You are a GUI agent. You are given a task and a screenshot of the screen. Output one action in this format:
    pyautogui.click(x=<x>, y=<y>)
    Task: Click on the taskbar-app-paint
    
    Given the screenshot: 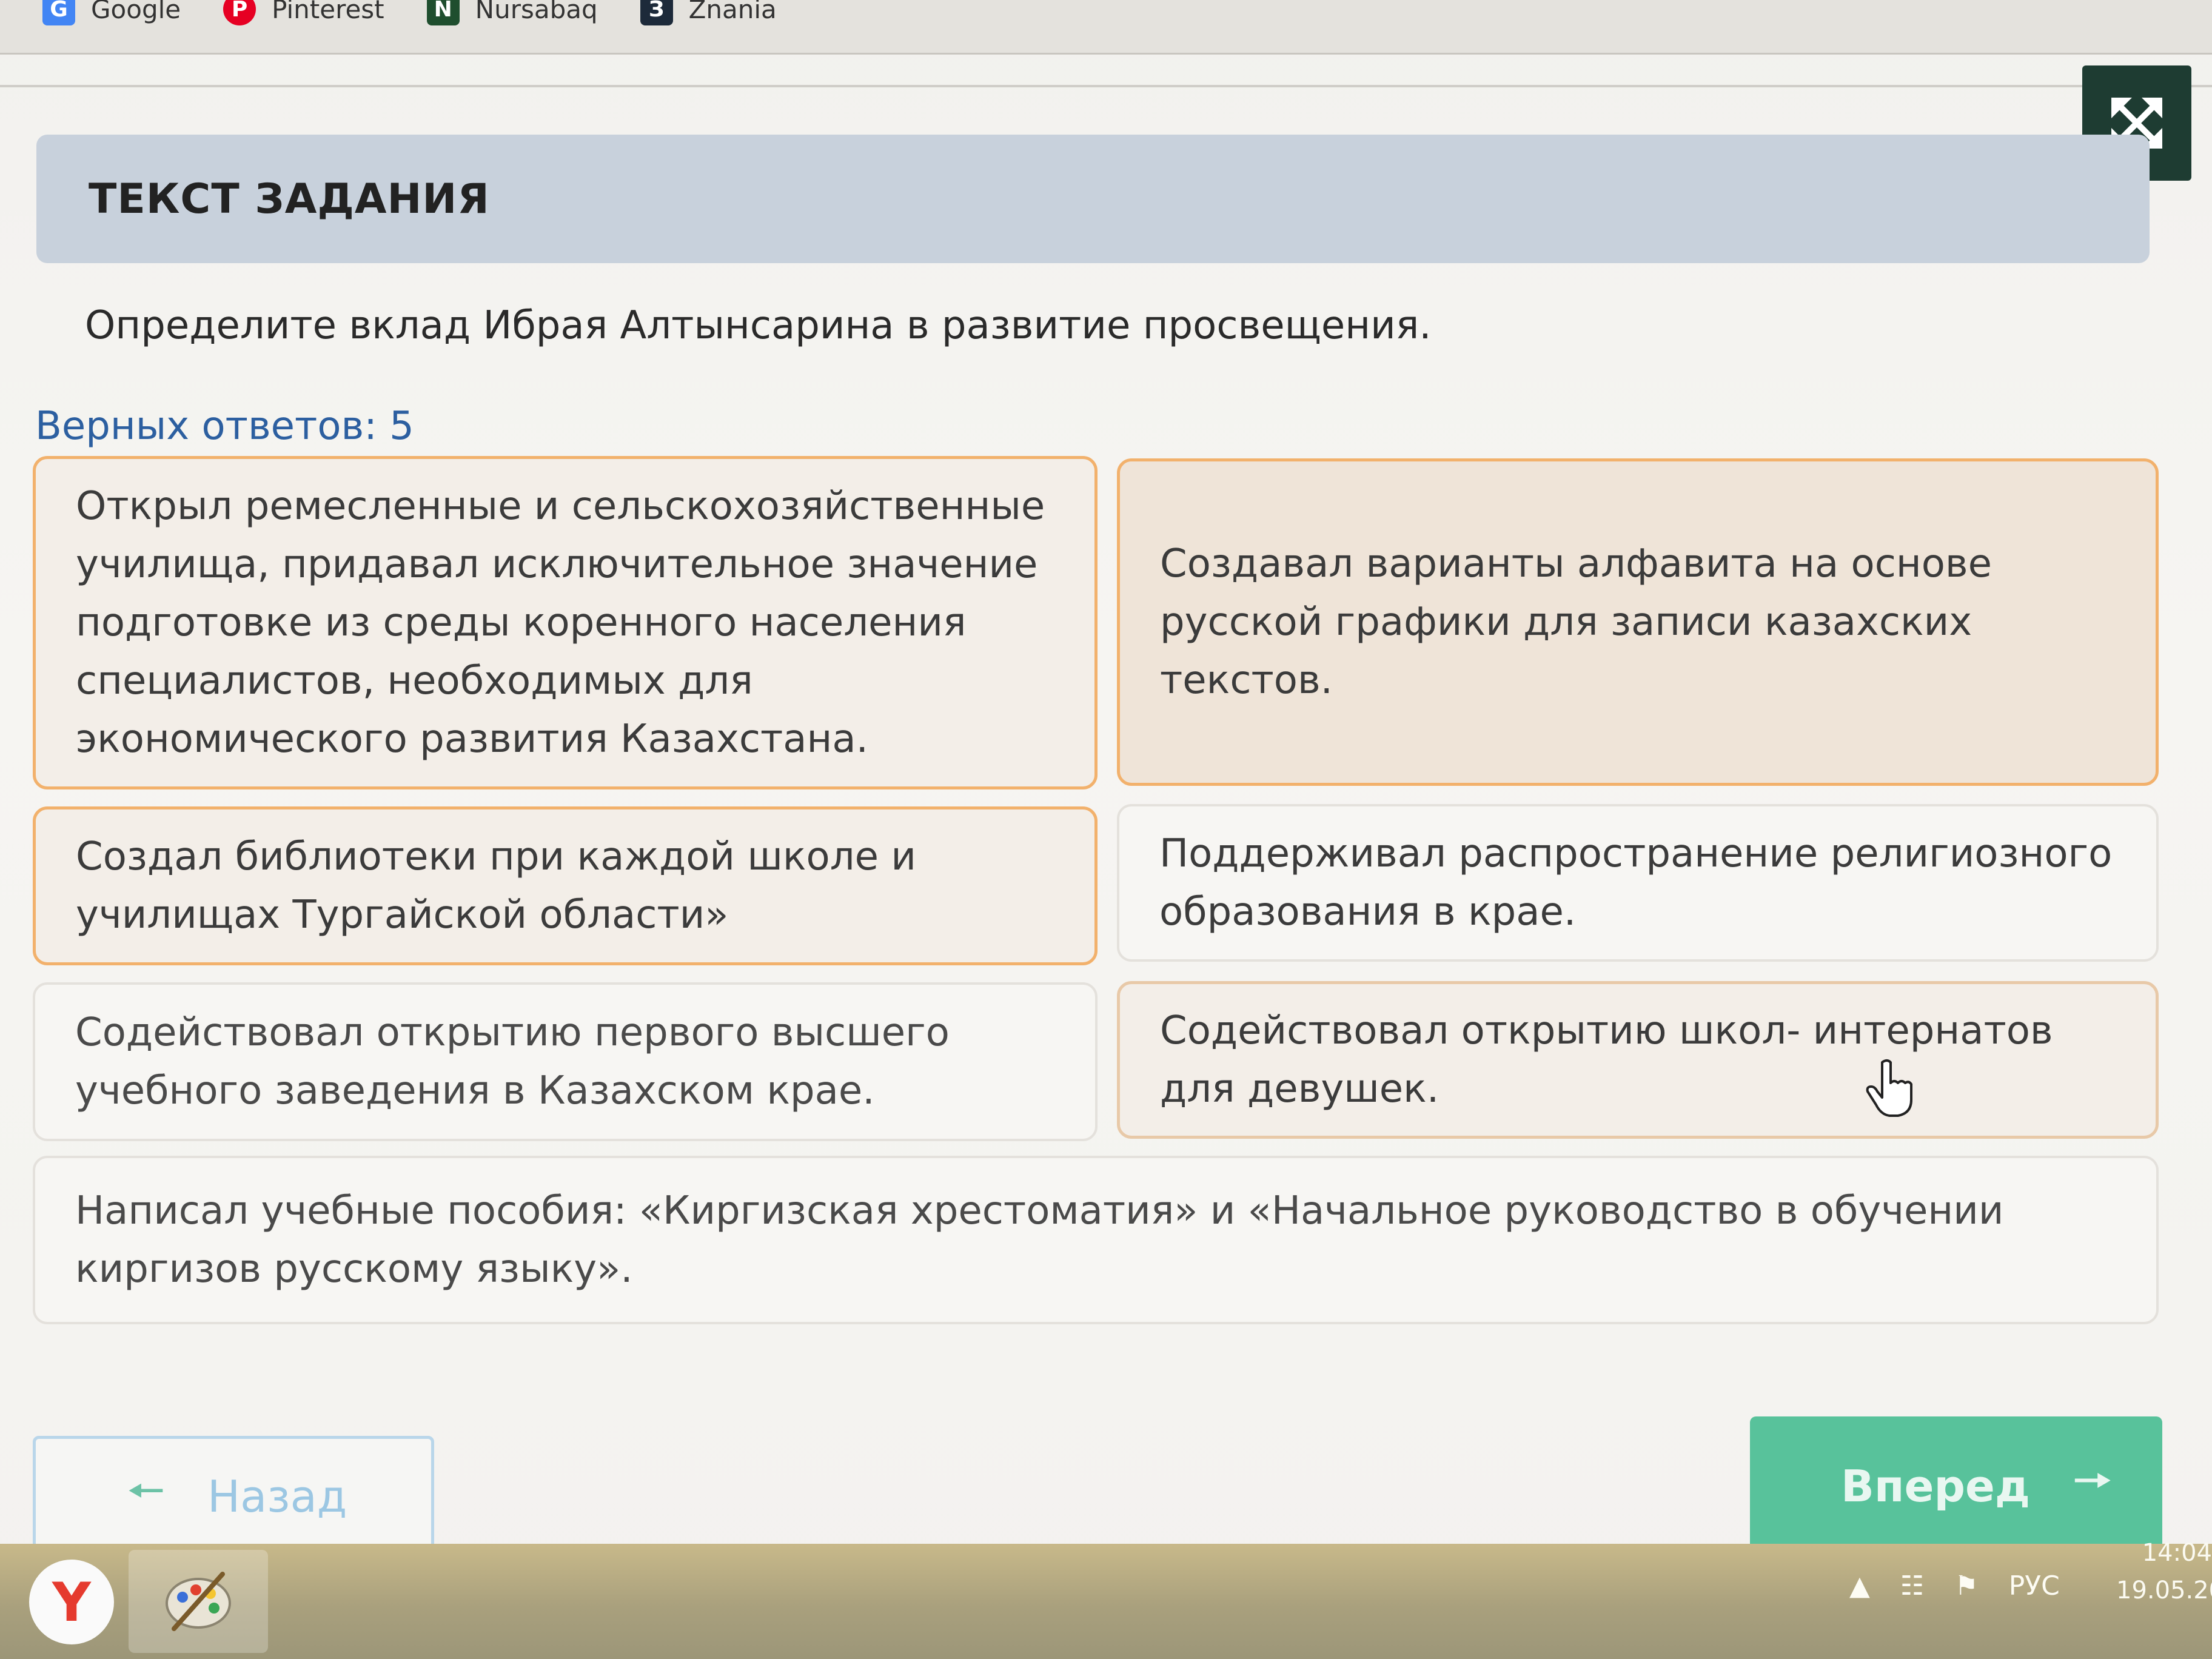 What is the action you would take?
    pyautogui.click(x=199, y=1602)
    